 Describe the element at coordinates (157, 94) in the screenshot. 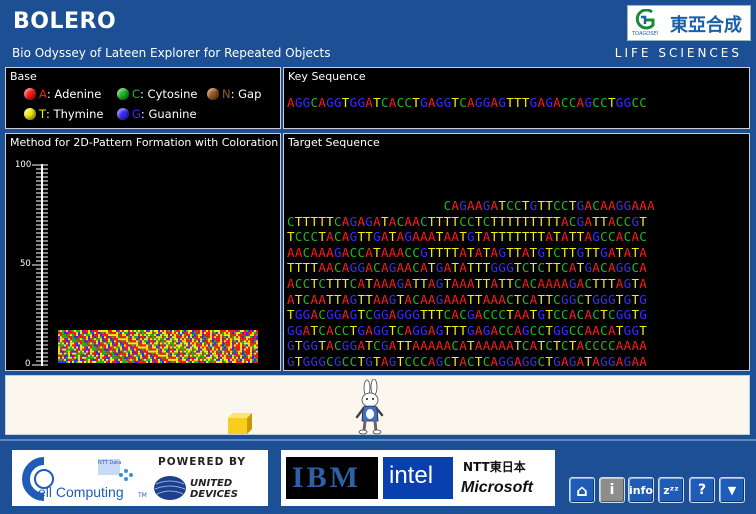

I see `base-item-cytosine: C: Cytosine` at that location.